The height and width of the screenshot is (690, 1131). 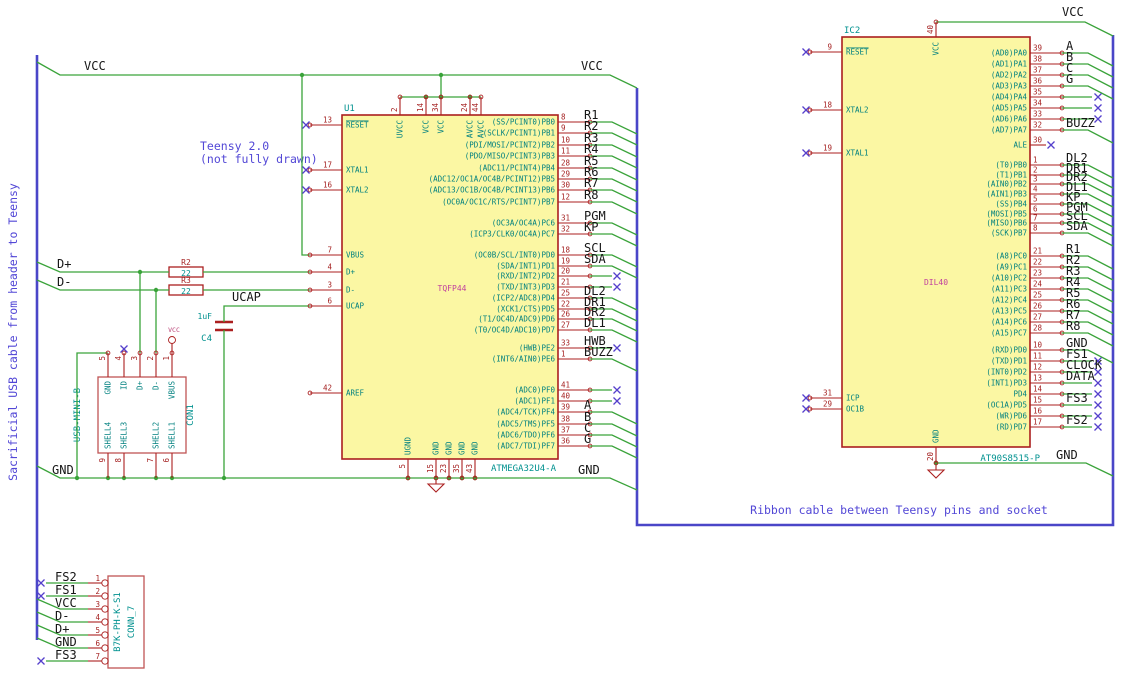 I want to click on pin-number: 35, so click(x=456, y=468).